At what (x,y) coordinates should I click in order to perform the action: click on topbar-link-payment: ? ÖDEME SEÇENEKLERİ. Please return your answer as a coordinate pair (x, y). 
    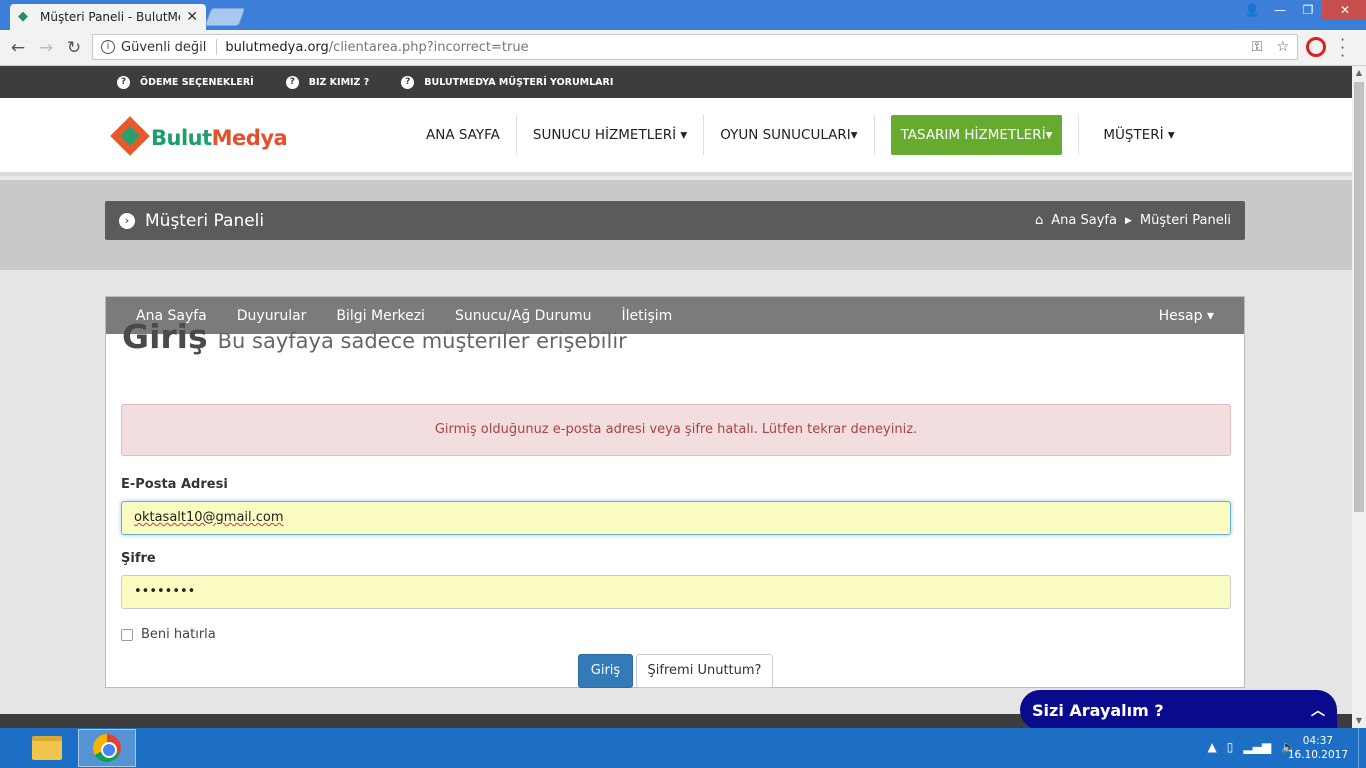
    Looking at the image, I should click on (185, 82).